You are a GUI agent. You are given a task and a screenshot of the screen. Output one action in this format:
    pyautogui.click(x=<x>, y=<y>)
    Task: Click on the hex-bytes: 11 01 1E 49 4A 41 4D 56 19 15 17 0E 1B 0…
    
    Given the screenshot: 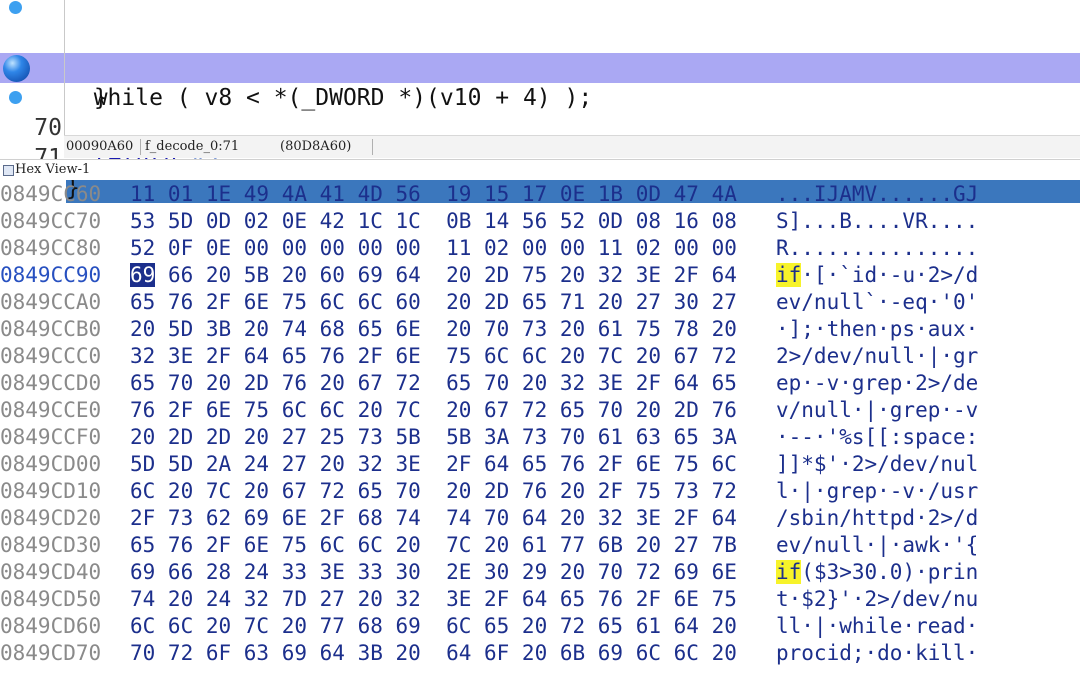 What is the action you would take?
    pyautogui.click(x=433, y=194)
    